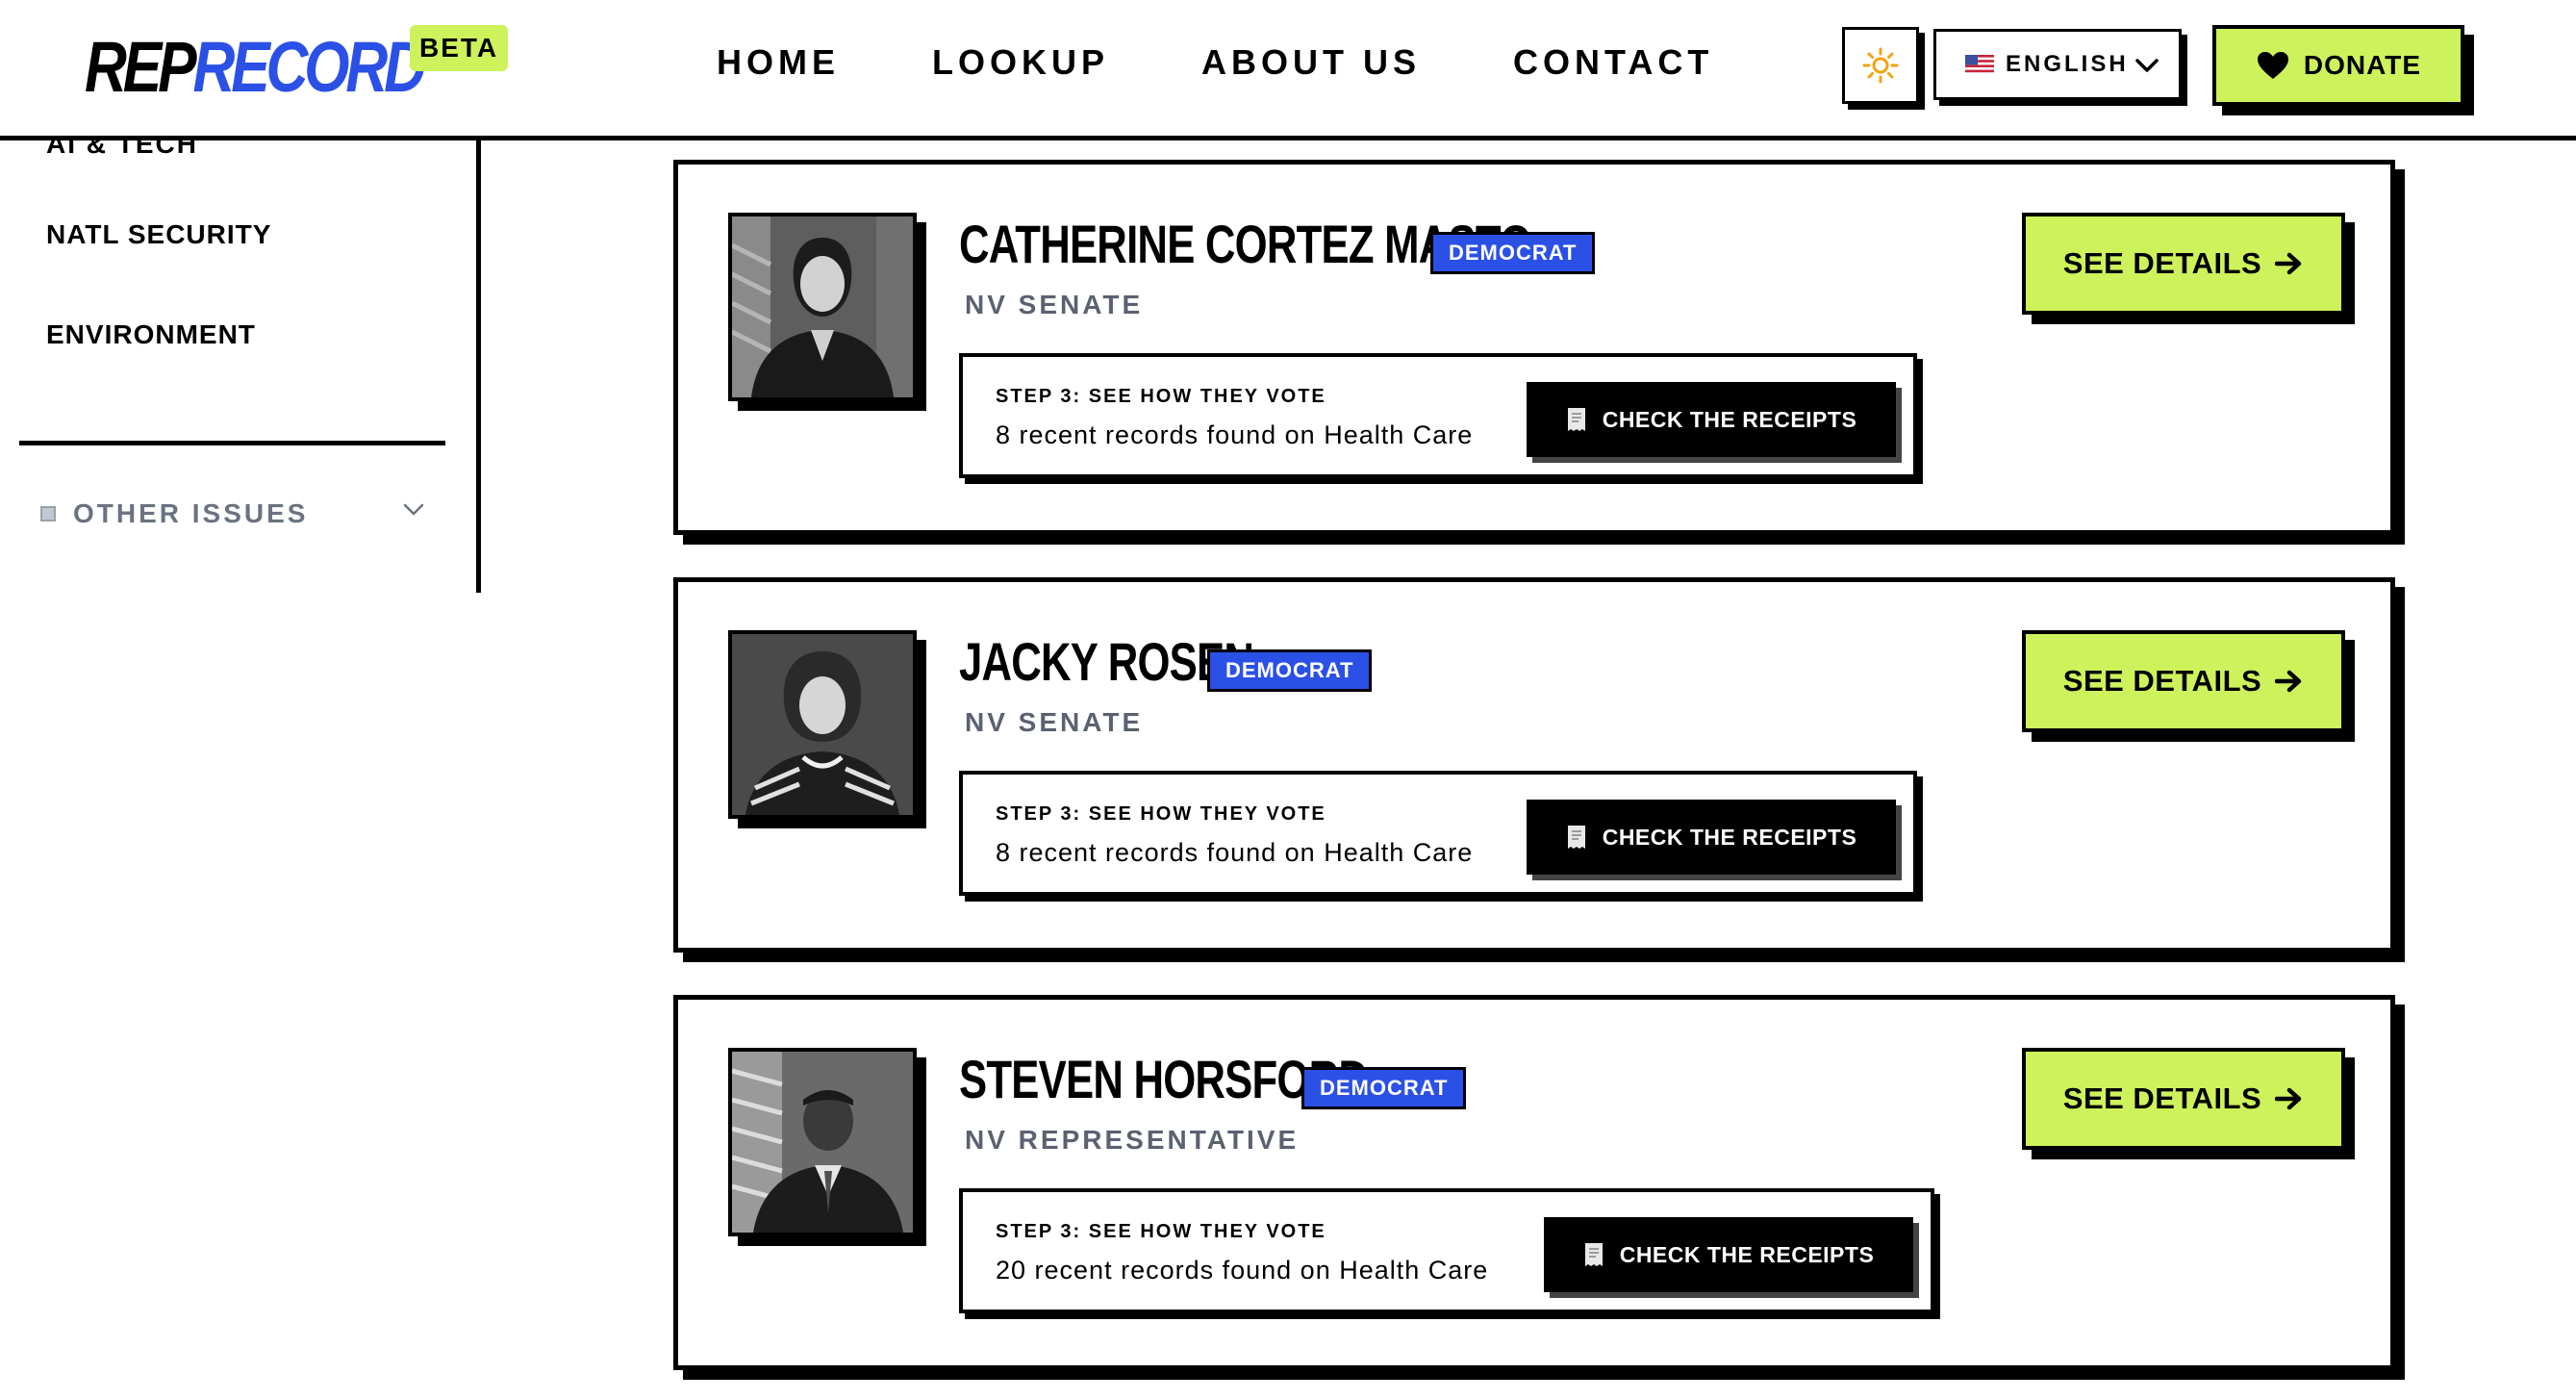 This screenshot has width=2576, height=1399. What do you see at coordinates (151, 334) in the screenshot?
I see `sidebar-item-environment: ENVIRONMENT` at bounding box center [151, 334].